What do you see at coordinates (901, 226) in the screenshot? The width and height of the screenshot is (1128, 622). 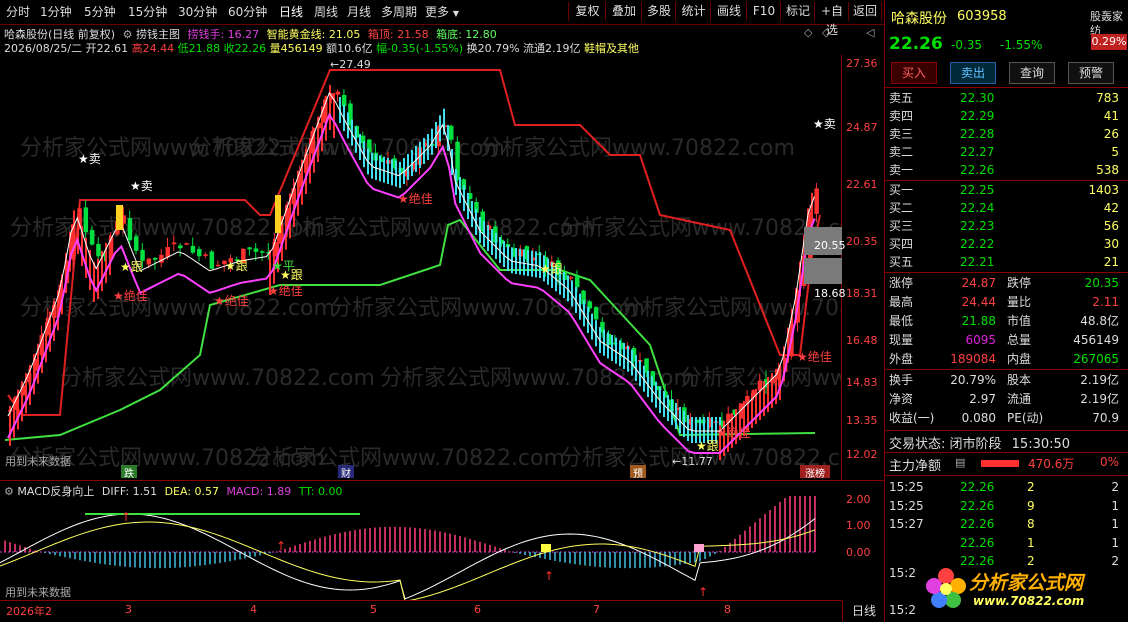 I see `bid-label: 买三` at bounding box center [901, 226].